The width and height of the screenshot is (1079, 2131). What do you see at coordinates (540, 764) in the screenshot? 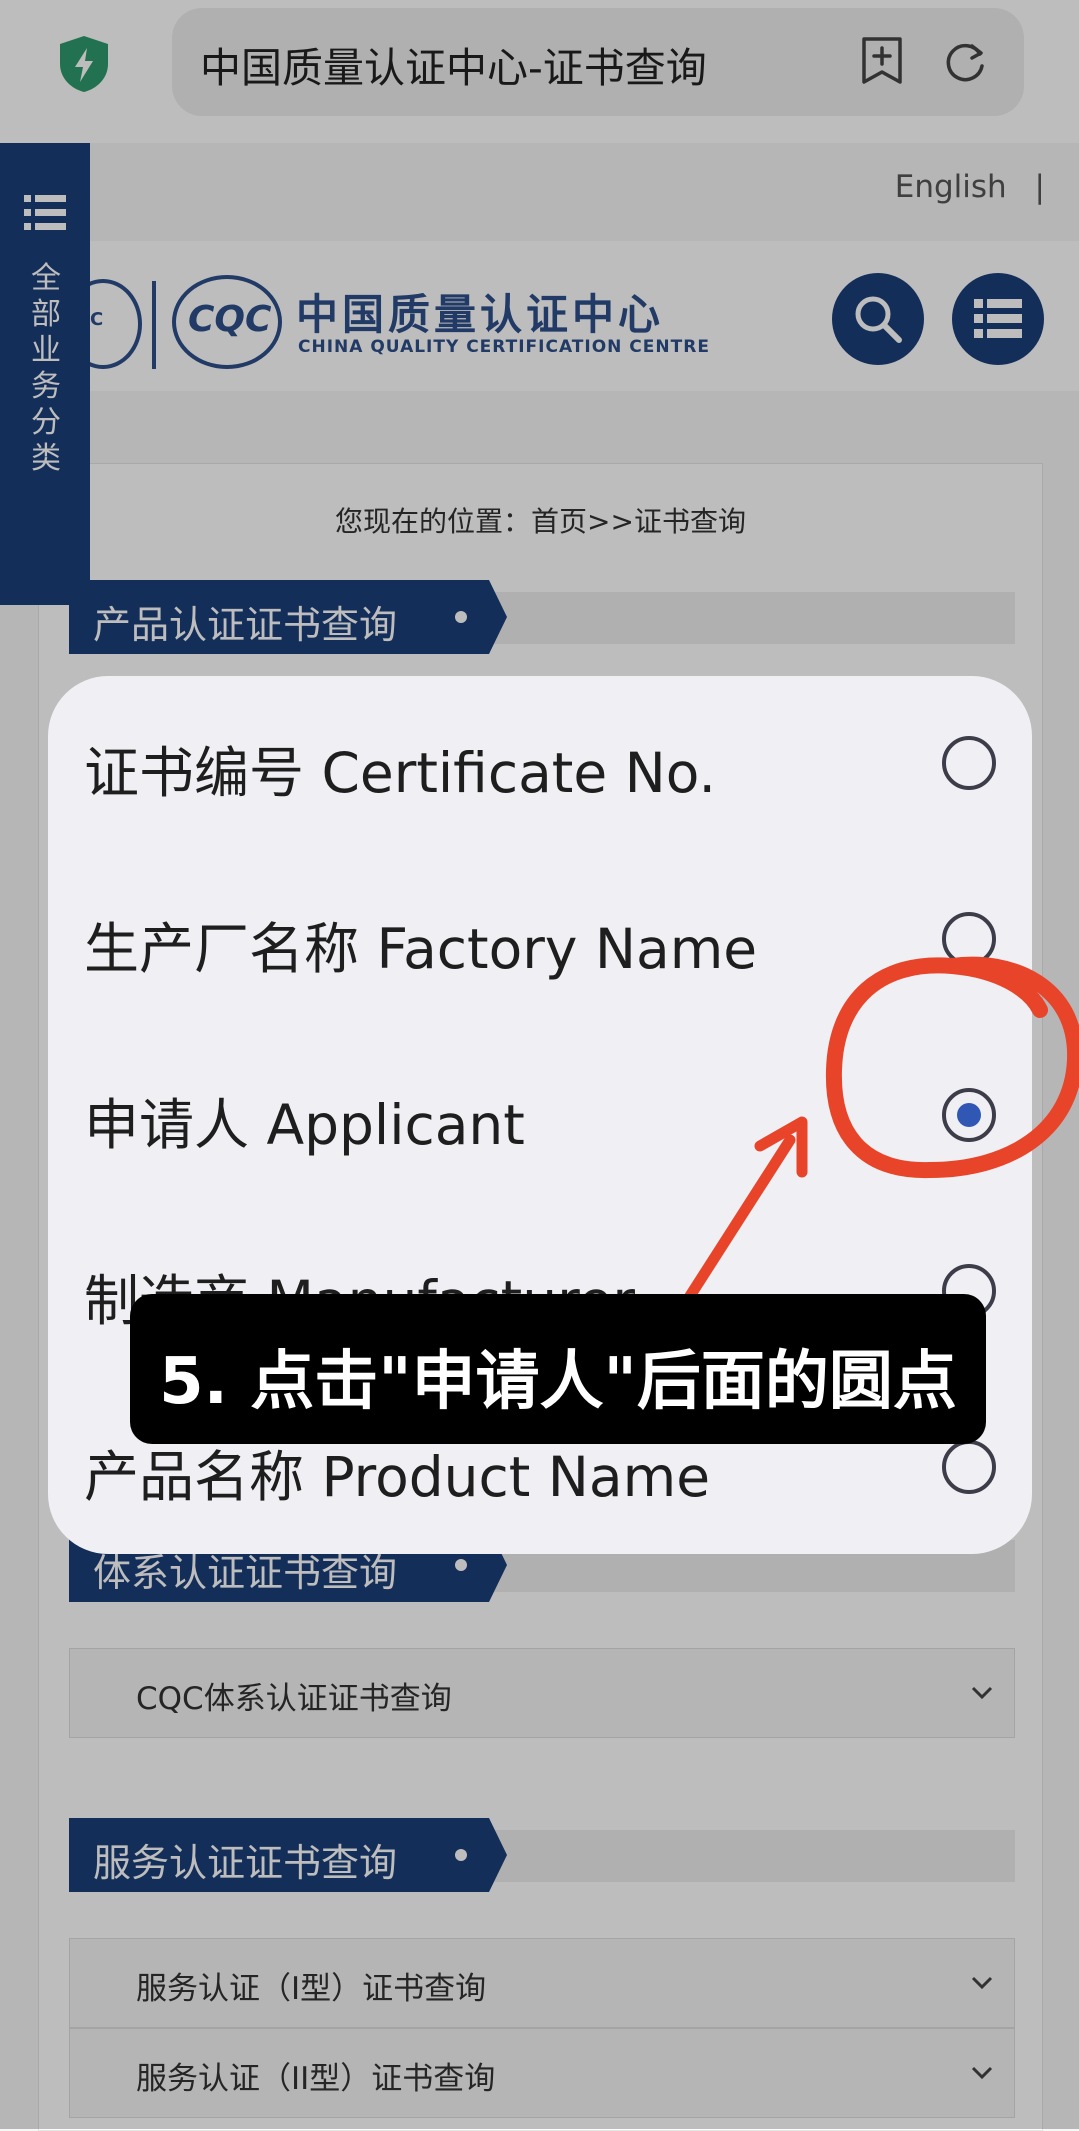
I see `option-certificate-no: 证书编号 Certificate No.` at bounding box center [540, 764].